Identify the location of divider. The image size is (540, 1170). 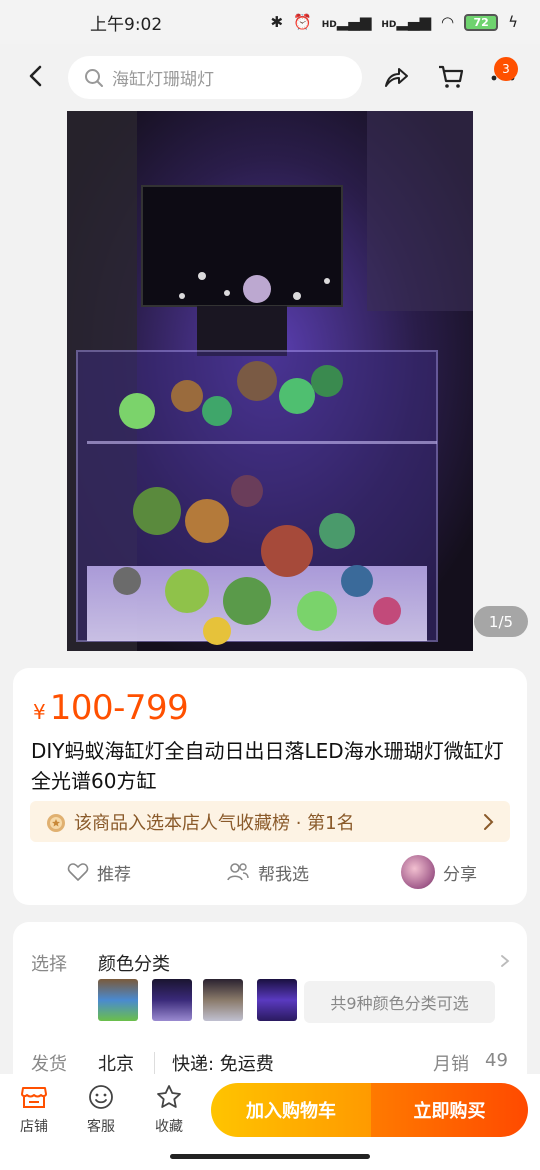
(154, 1063).